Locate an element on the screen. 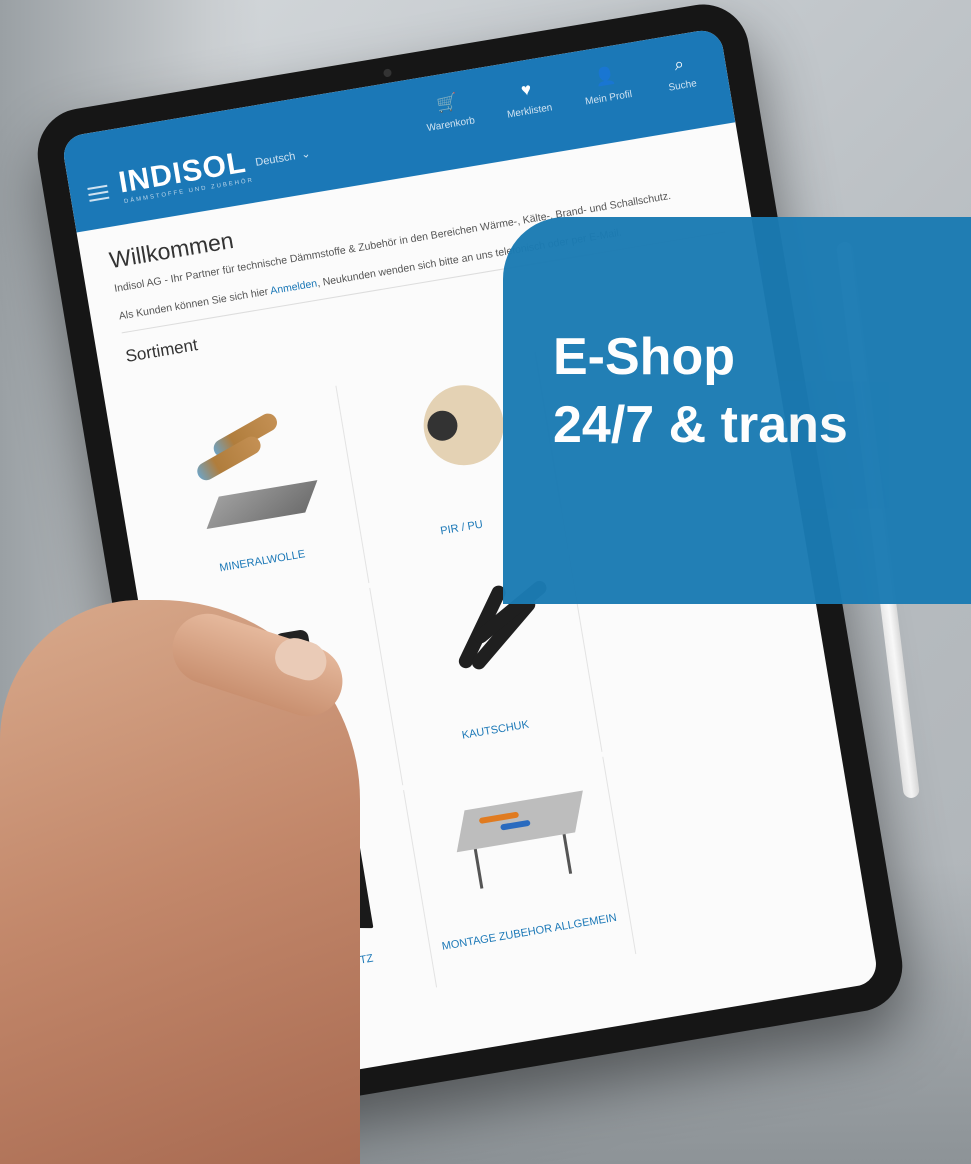 The image size is (971, 1164). login-link: Anmelden is located at coordinates (293, 288).